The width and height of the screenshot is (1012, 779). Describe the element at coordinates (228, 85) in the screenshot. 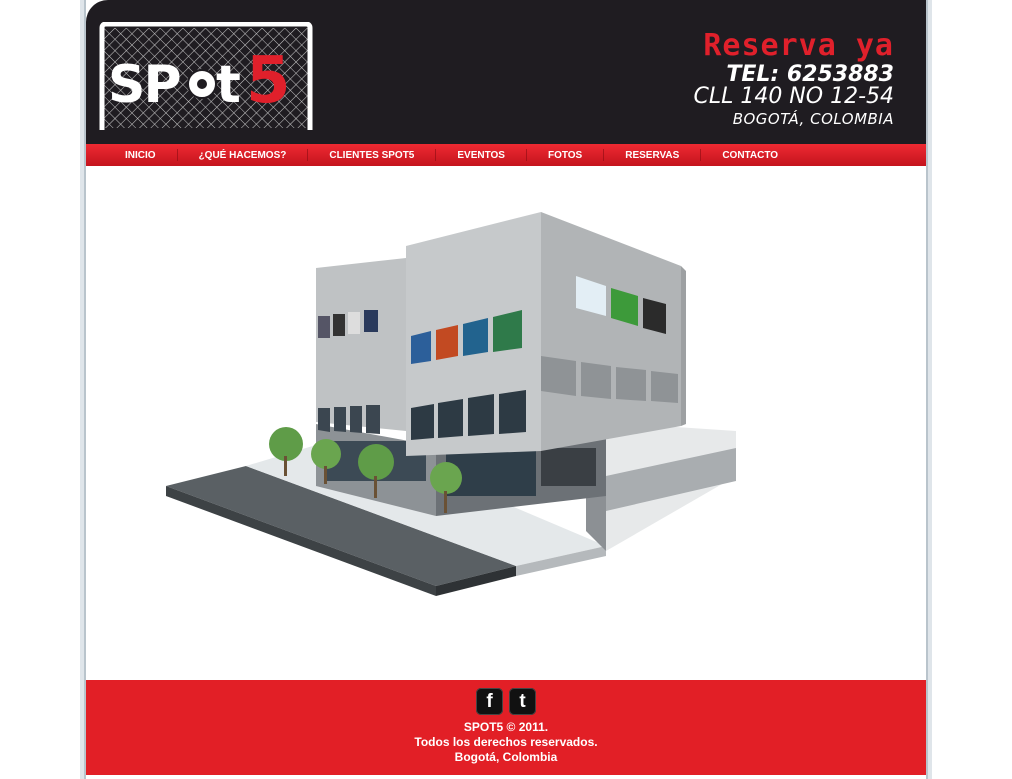

I see `svg-text: t` at that location.